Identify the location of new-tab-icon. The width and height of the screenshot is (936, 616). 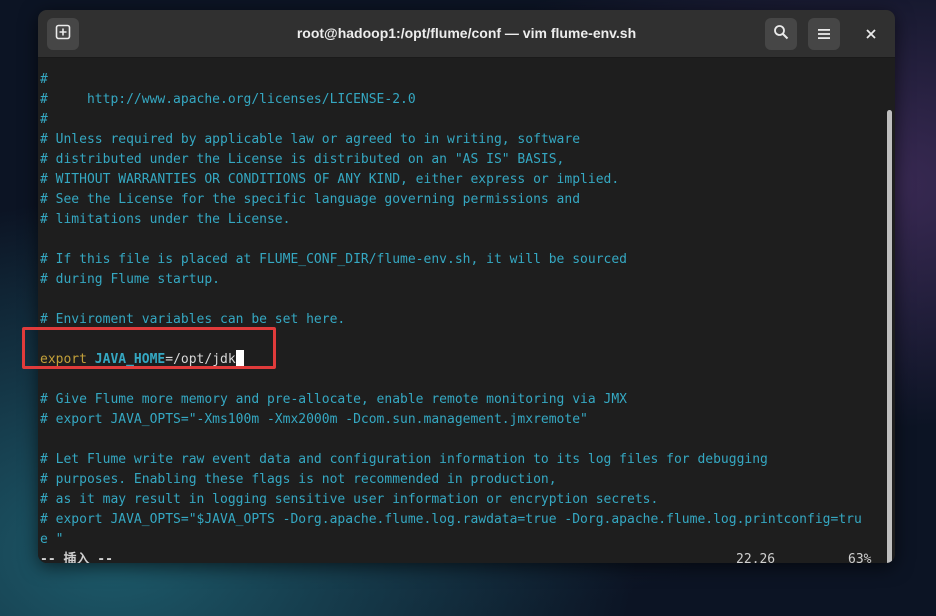
(63, 34).